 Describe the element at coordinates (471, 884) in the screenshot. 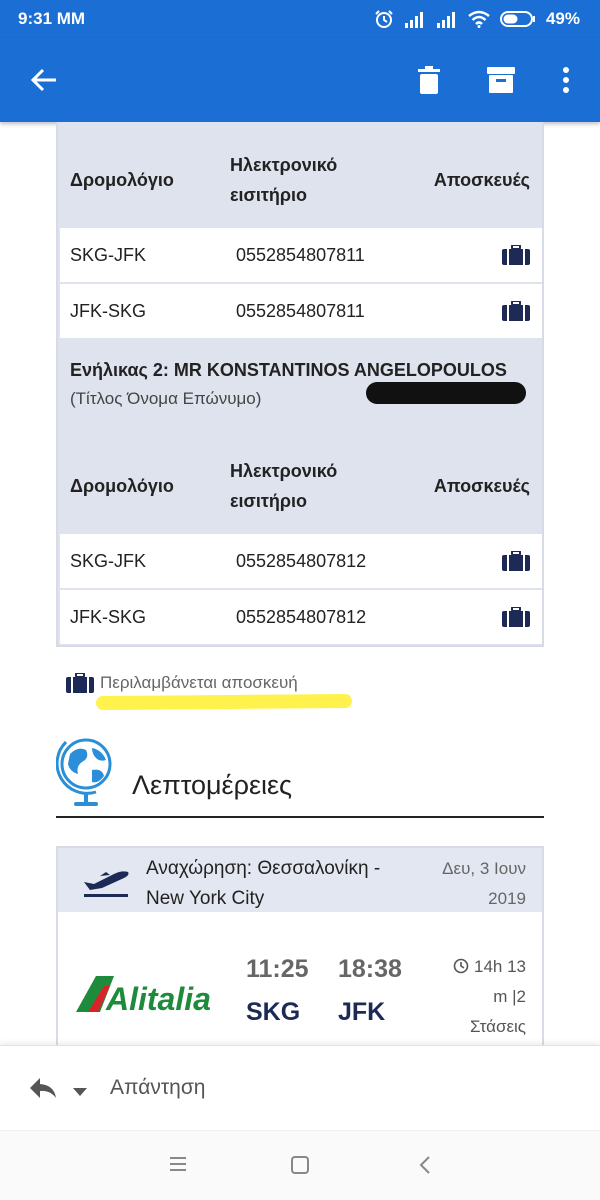

I see `flight-date: Δευ, 3 Ιουν 2019` at that location.